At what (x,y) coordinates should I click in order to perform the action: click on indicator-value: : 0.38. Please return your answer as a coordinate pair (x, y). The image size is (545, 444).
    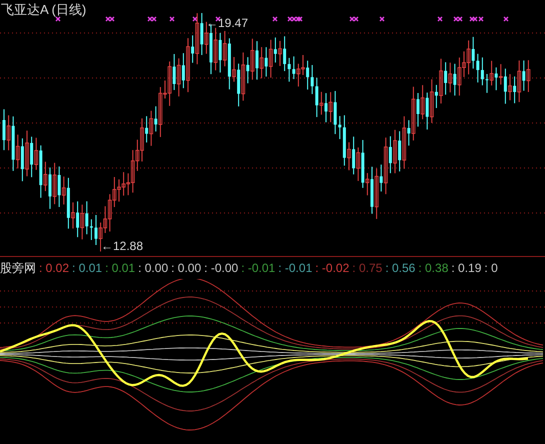
    Looking at the image, I should click on (433, 268).